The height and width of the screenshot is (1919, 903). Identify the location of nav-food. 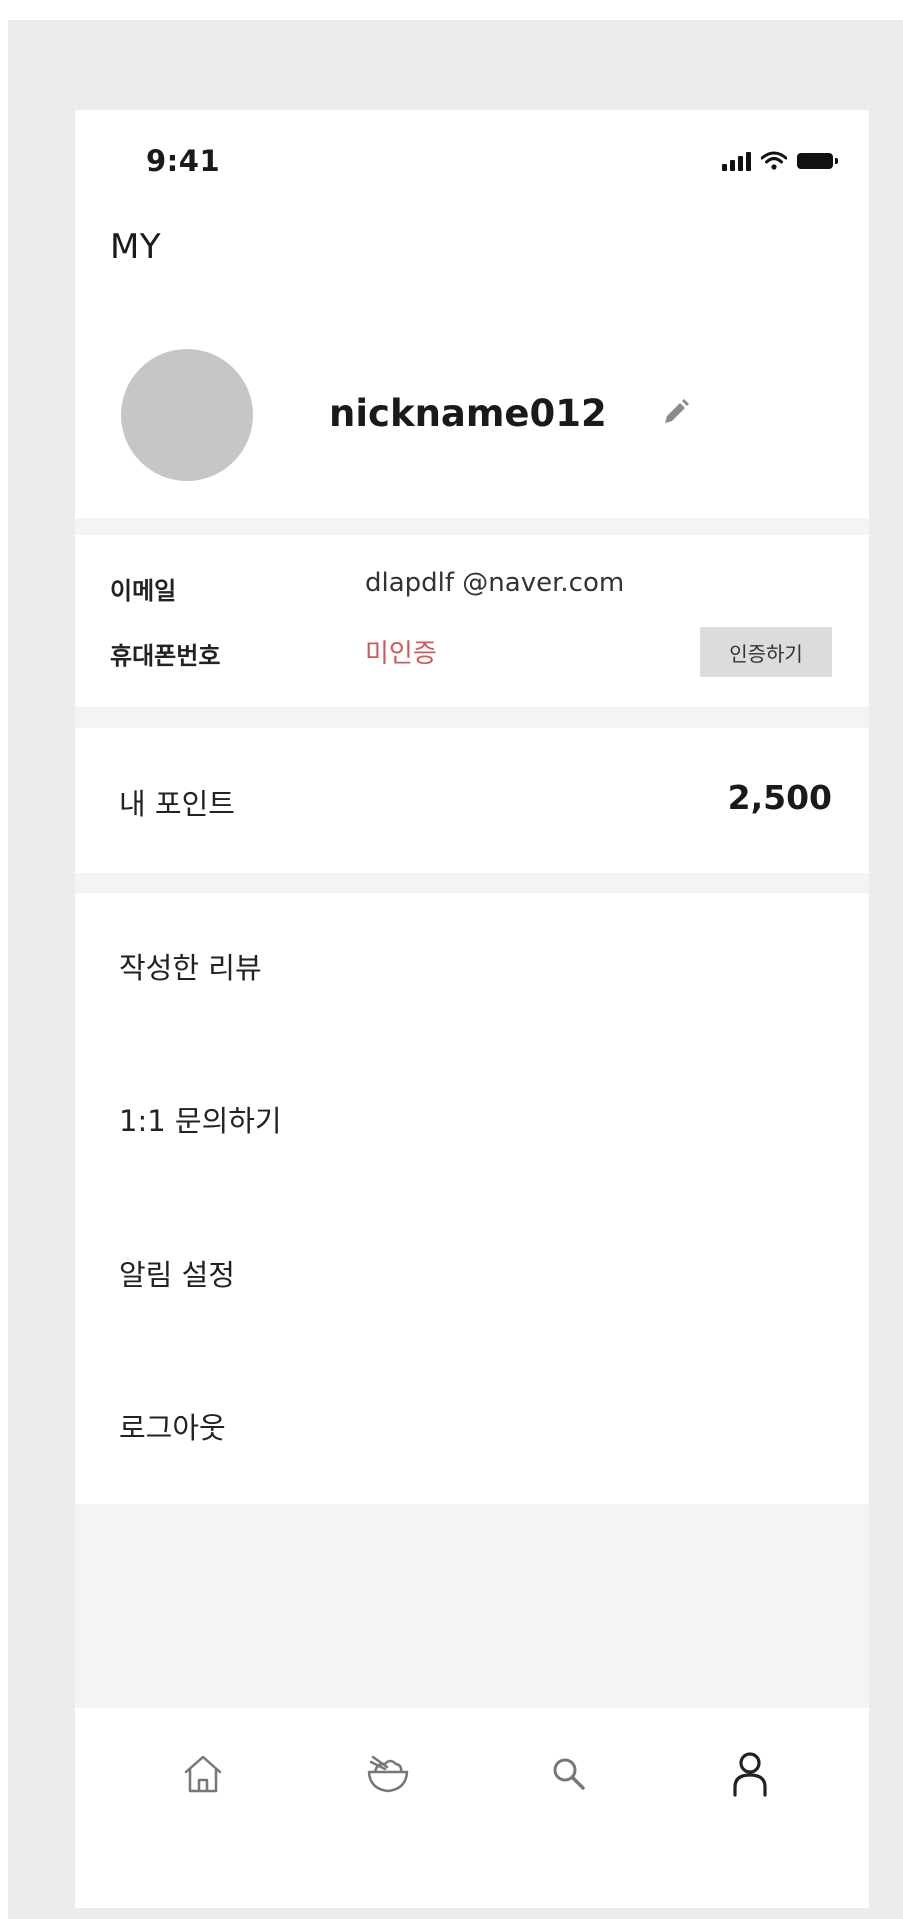
(388, 1774).